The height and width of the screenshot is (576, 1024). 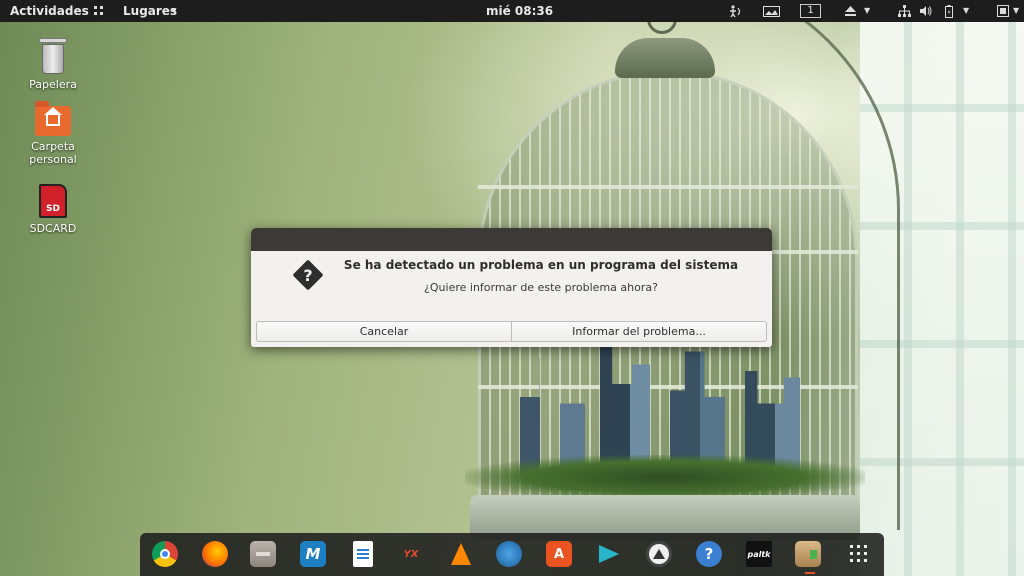 What do you see at coordinates (53, 228) in the screenshot?
I see `desktop-icon-label: SDCARD` at bounding box center [53, 228].